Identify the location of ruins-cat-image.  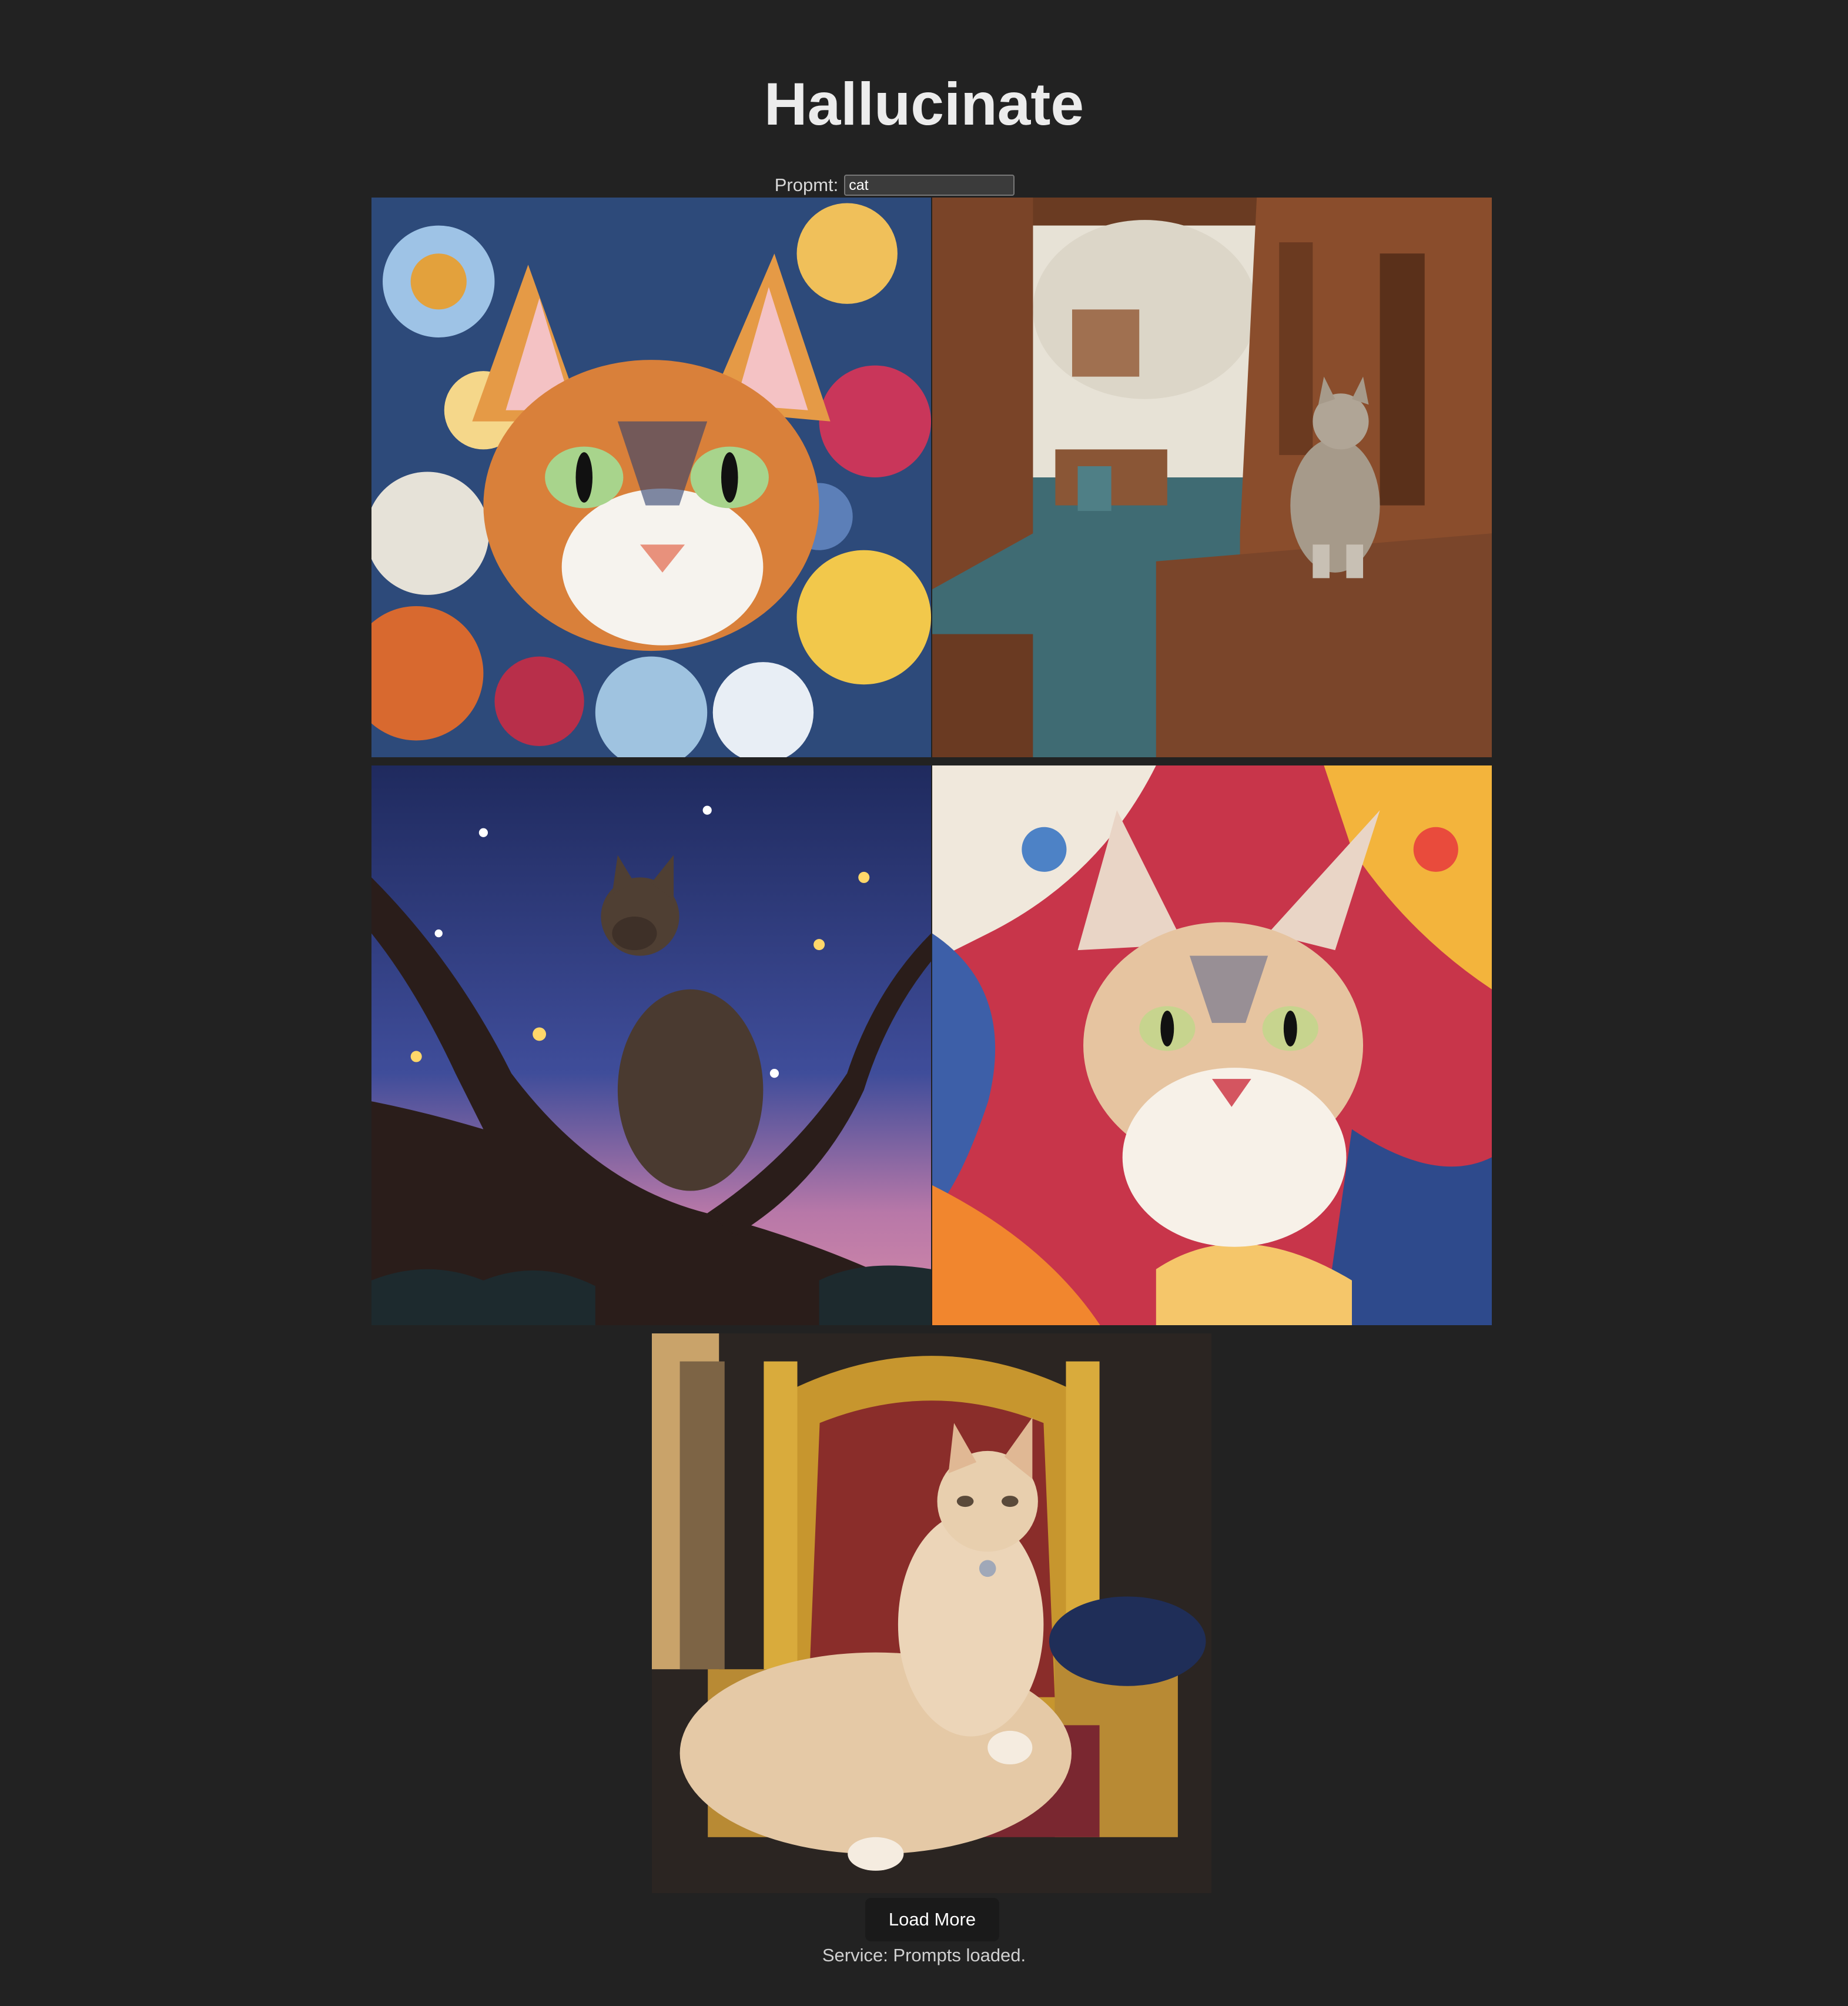
(1212, 478).